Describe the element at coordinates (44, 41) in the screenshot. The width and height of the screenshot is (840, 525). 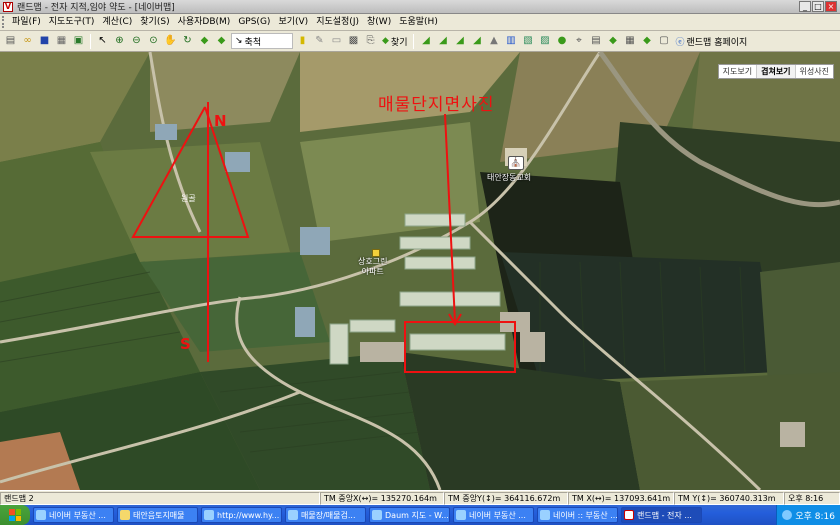
I see `save-icon: ■` at that location.